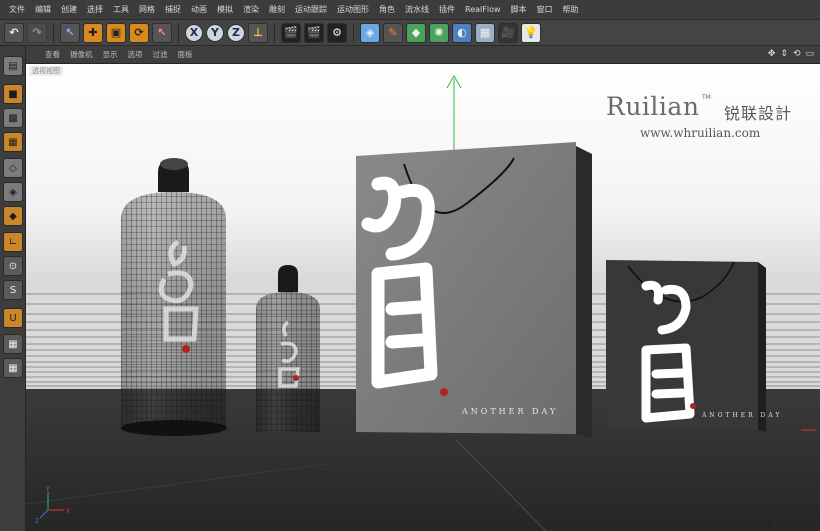 This screenshot has width=820, height=531. What do you see at coordinates (809, 54) in the screenshot?
I see `maximize-view-icon: ▭` at bounding box center [809, 54].